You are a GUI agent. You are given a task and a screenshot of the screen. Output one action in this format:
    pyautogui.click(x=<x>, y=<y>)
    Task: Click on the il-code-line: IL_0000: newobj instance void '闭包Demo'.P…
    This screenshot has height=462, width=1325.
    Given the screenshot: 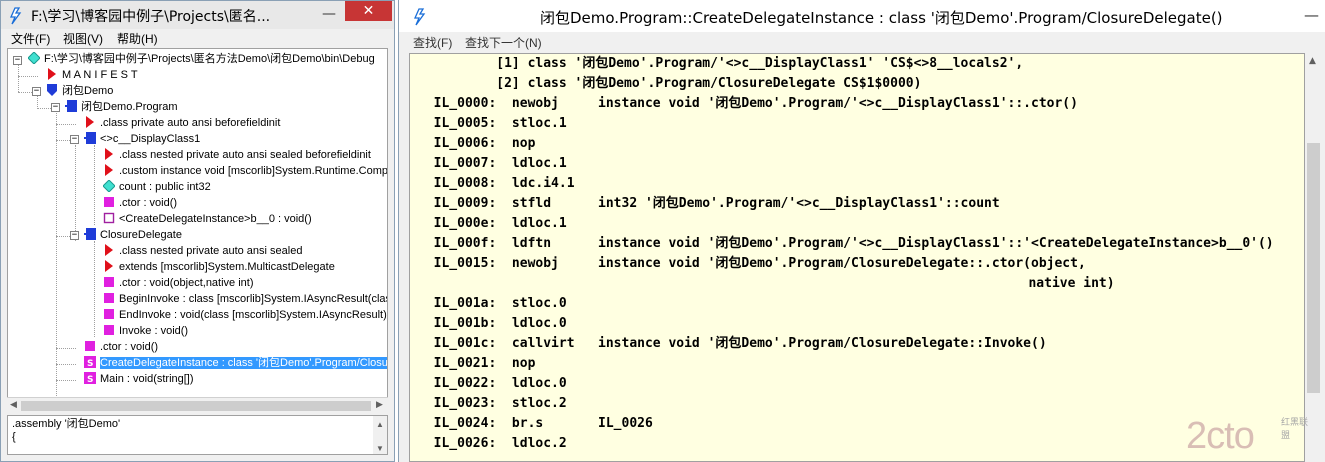 What is the action you would take?
    pyautogui.click(x=748, y=103)
    